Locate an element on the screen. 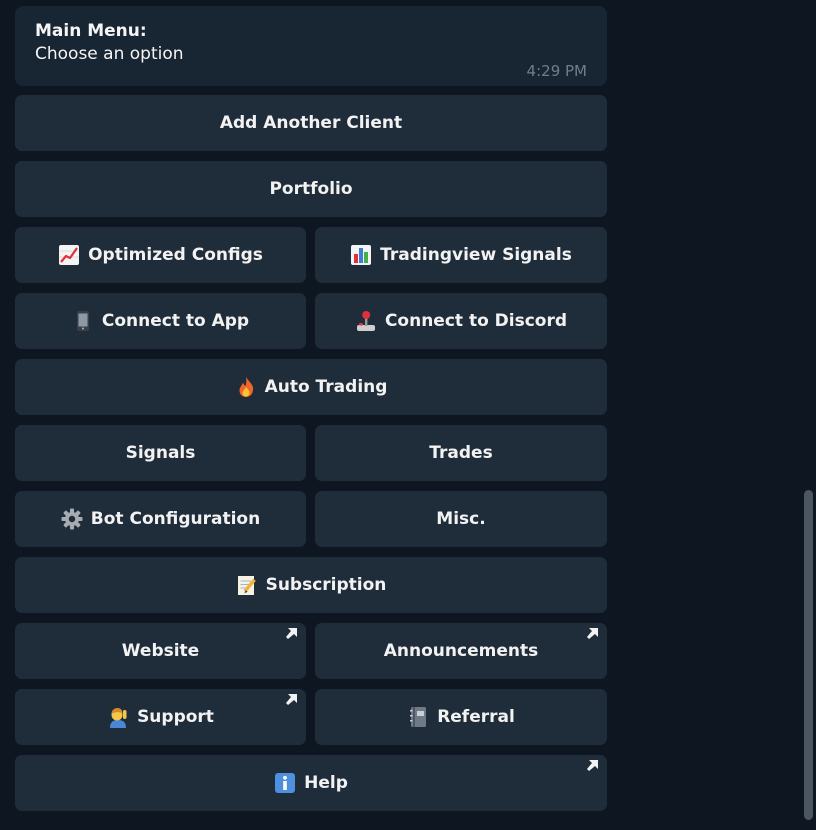  fire-icon is located at coordinates (246, 387).